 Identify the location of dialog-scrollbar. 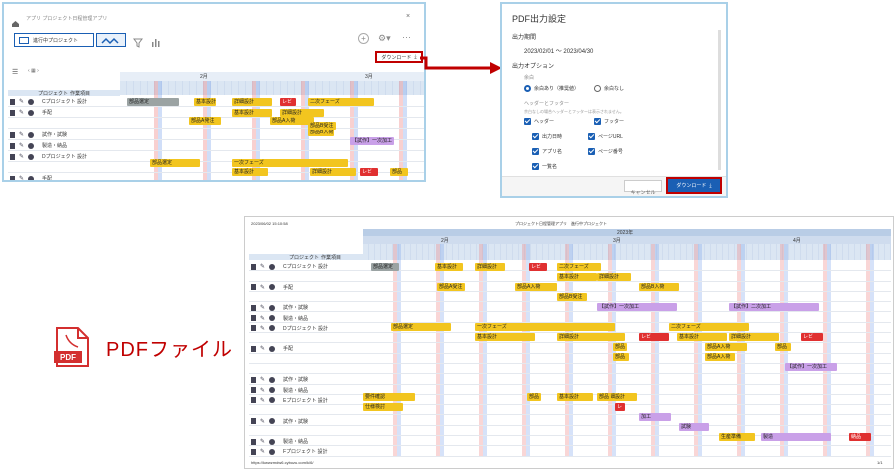
(719, 100).